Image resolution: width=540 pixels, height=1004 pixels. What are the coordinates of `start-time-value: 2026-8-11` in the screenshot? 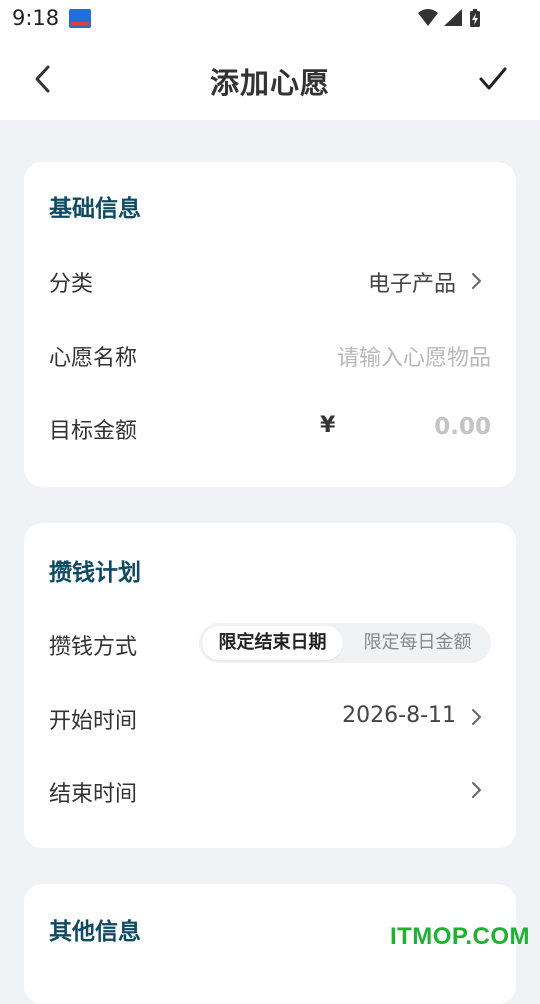 It's located at (399, 715).